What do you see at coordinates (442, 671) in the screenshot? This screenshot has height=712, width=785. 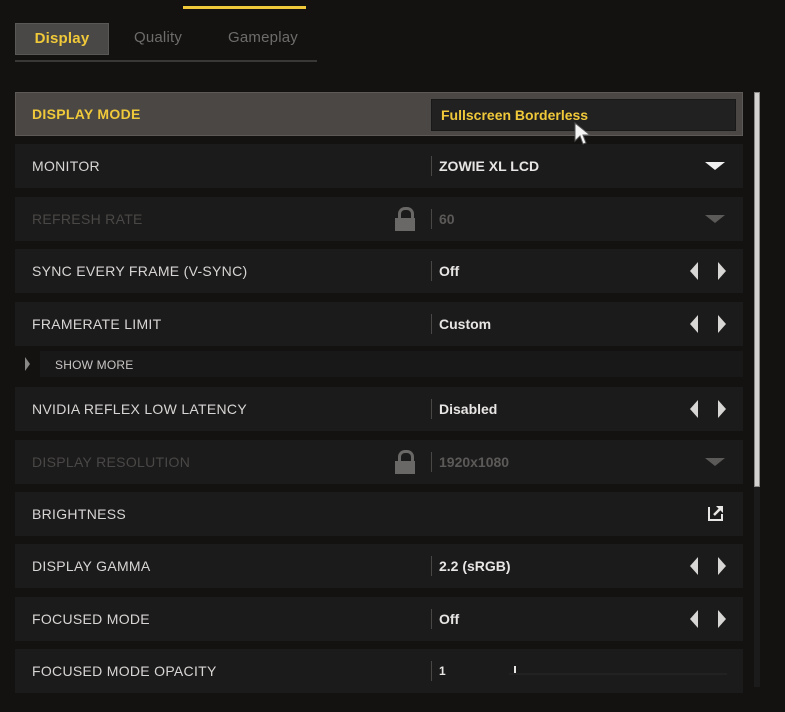 I see `slider-value: 1` at bounding box center [442, 671].